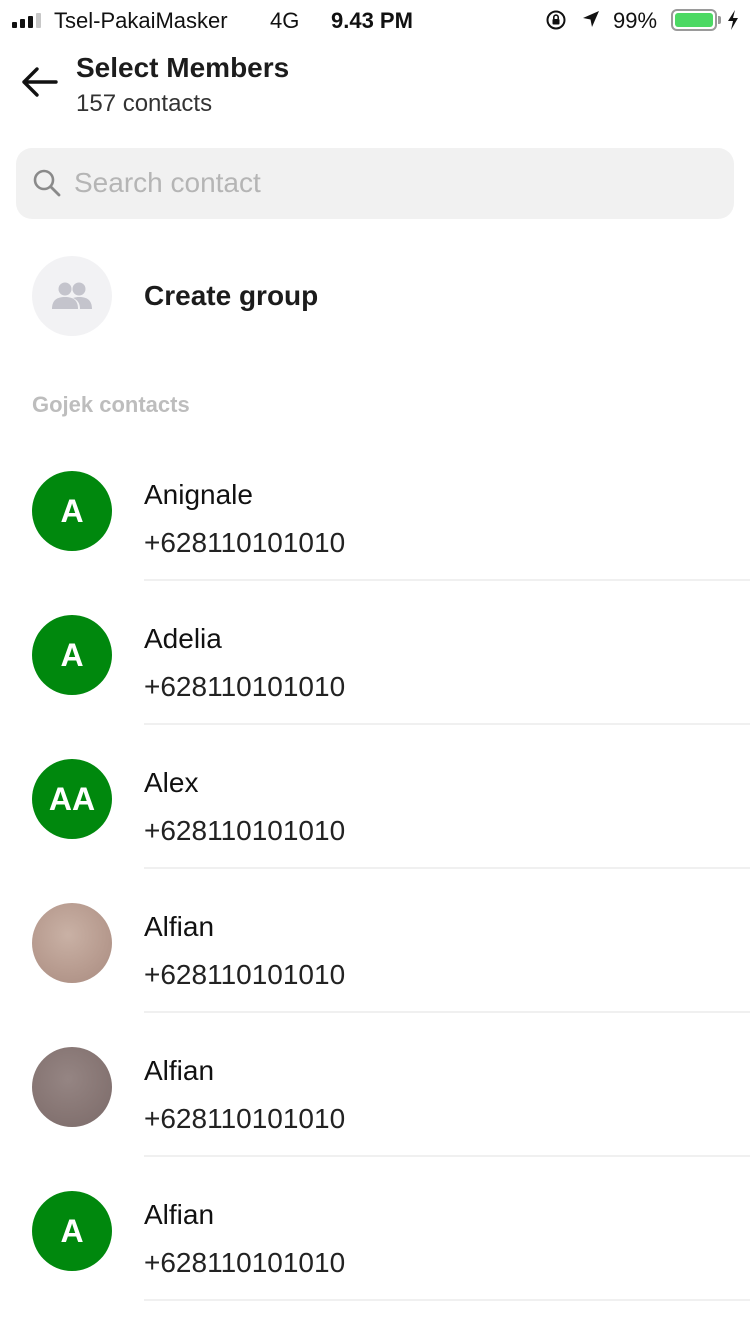 The width and height of the screenshot is (750, 1334). Describe the element at coordinates (394, 183) in the screenshot. I see `search-input` at that location.